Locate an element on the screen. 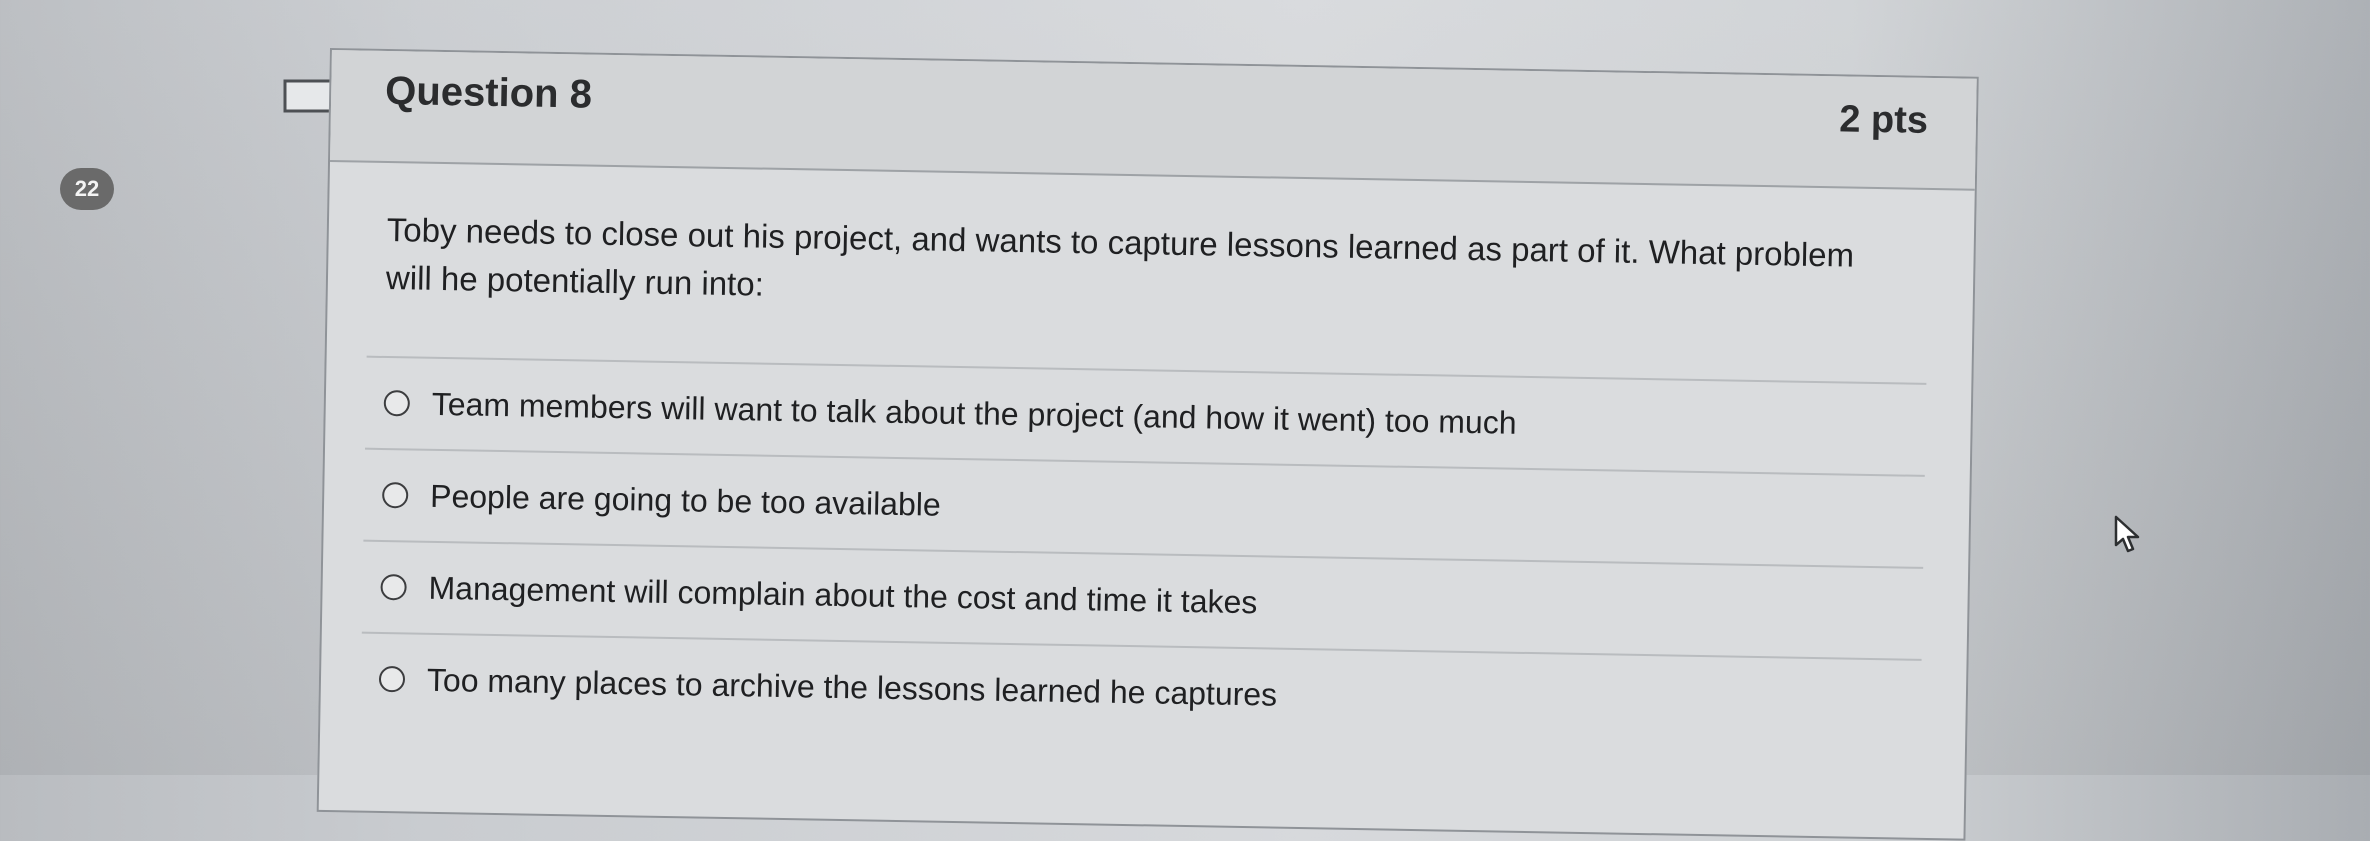  mouse-pointer-icon is located at coordinates (2127, 534).